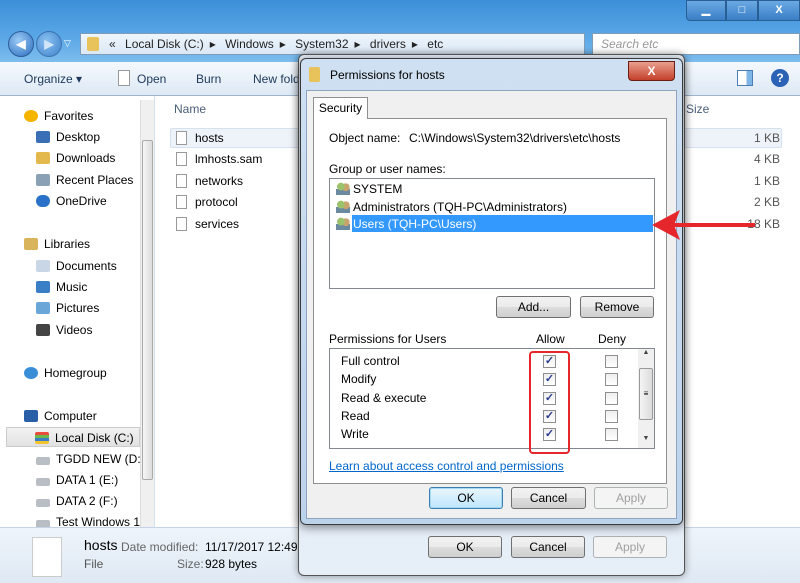 Image resolution: width=800 pixels, height=583 pixels. What do you see at coordinates (53, 79) in the screenshot?
I see `organize-button: Organize ▾` at bounding box center [53, 79].